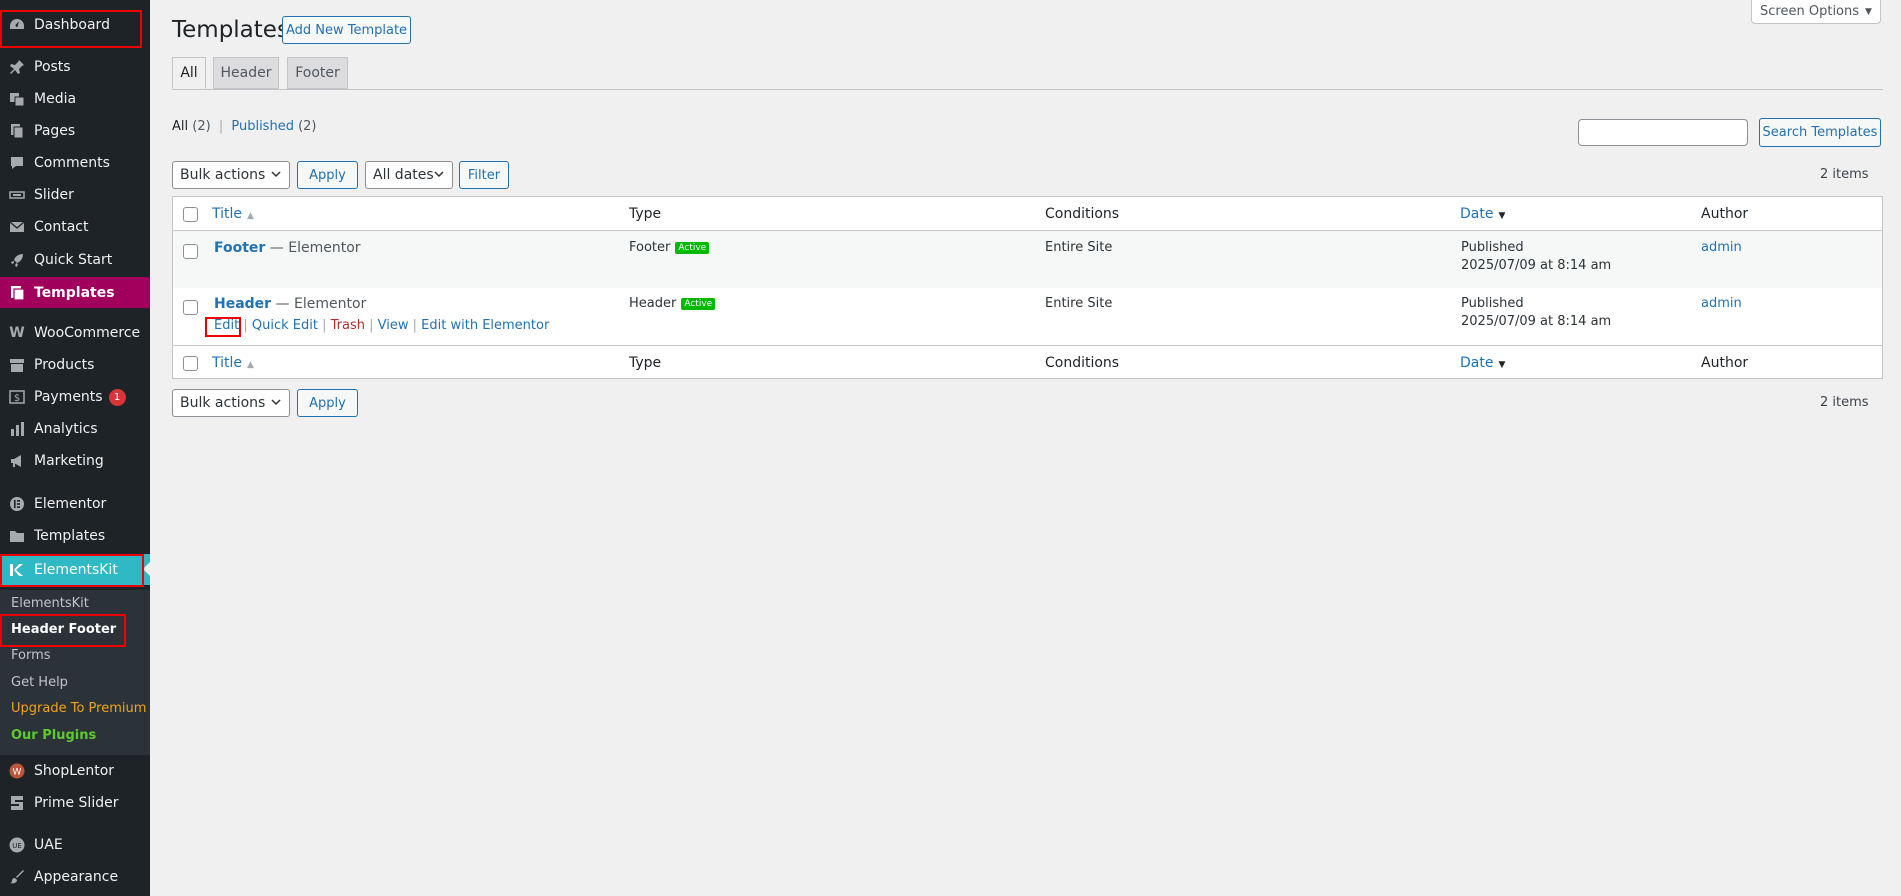 This screenshot has height=896, width=1901. I want to click on caret-down-icon: ▼, so click(1868, 11).